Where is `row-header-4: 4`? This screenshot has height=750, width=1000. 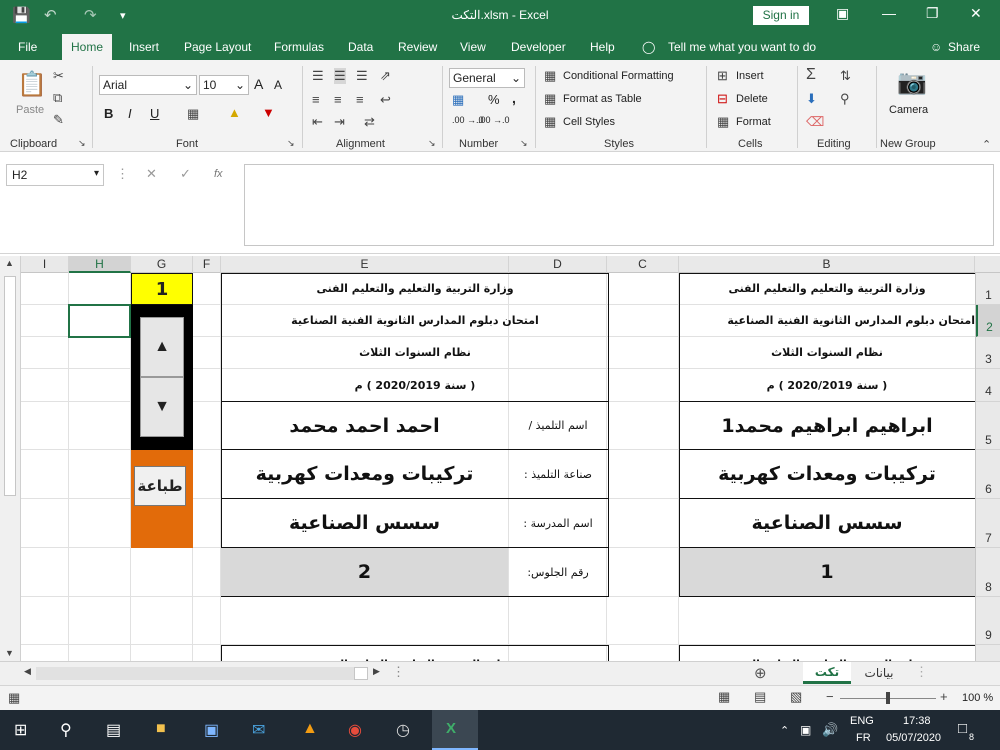 row-header-4: 4 is located at coordinates (988, 385).